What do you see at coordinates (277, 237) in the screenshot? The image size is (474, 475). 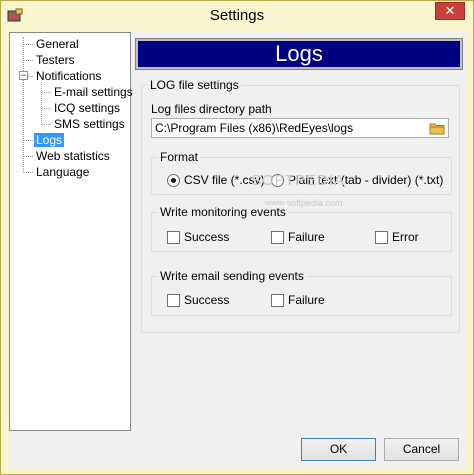 I see `monitoring-failure-checkbox` at bounding box center [277, 237].